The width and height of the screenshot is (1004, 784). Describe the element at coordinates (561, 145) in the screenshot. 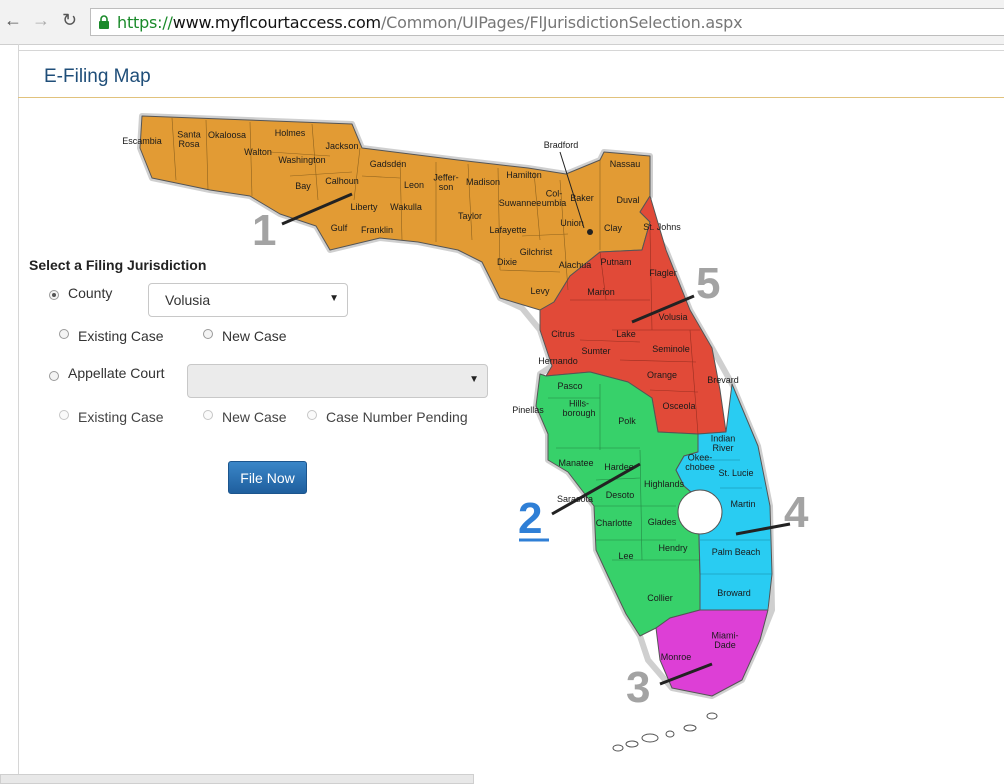

I see `county-label-bradford: Bradford` at that location.